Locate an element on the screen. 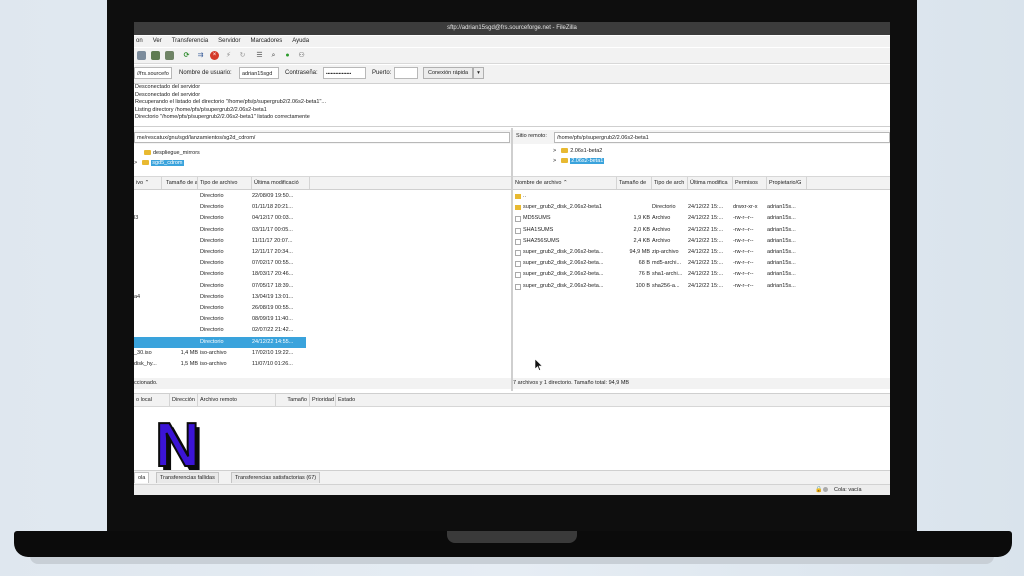  quickconnect-button: Conexión rápida is located at coordinates (448, 73).